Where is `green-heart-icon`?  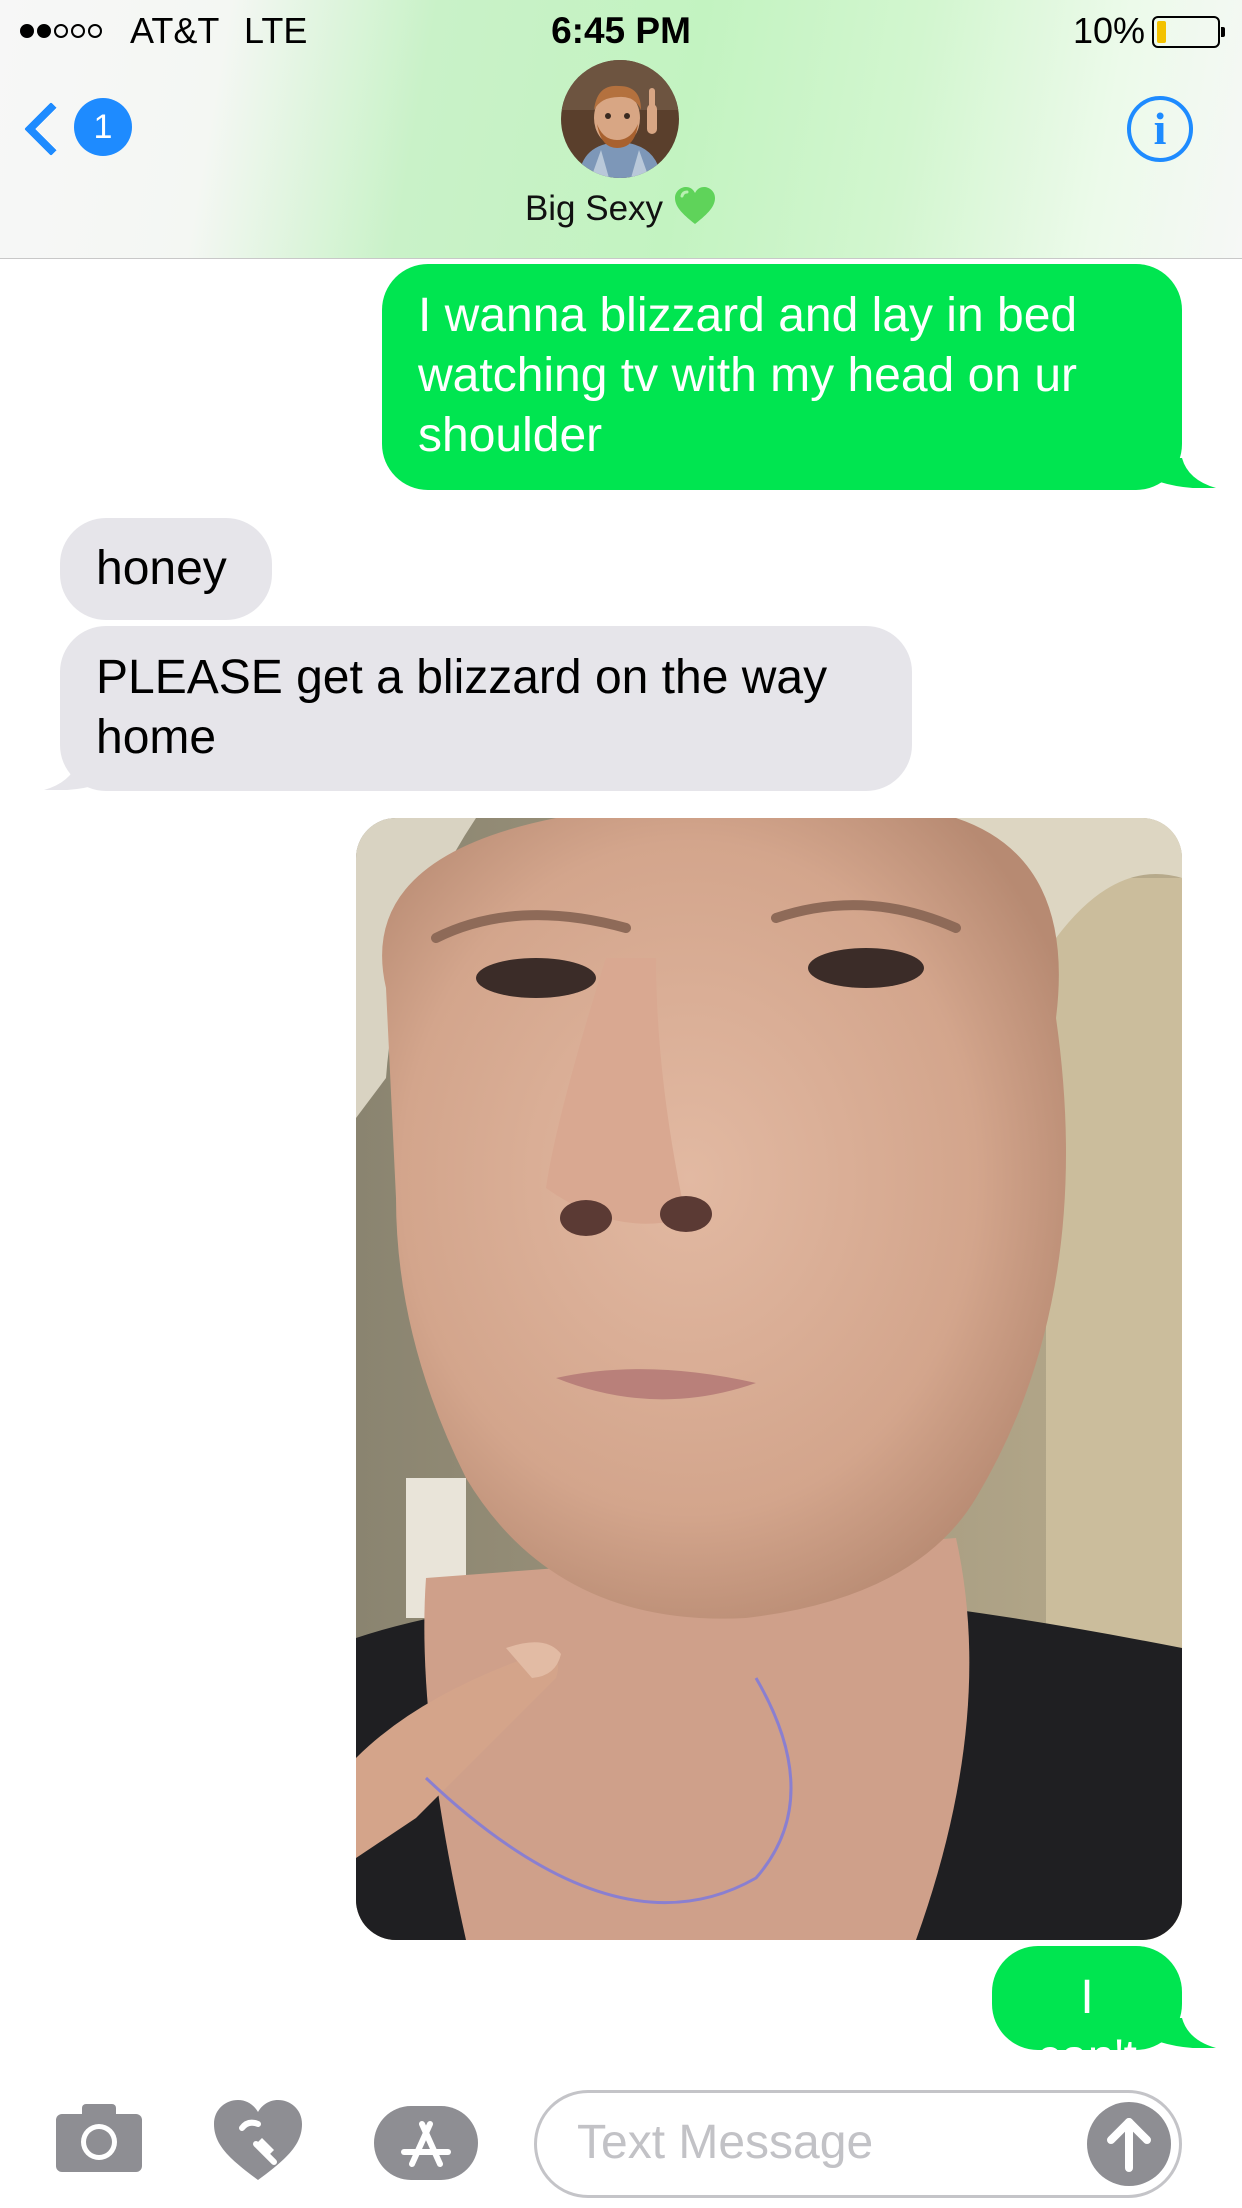 green-heart-icon is located at coordinates (695, 210).